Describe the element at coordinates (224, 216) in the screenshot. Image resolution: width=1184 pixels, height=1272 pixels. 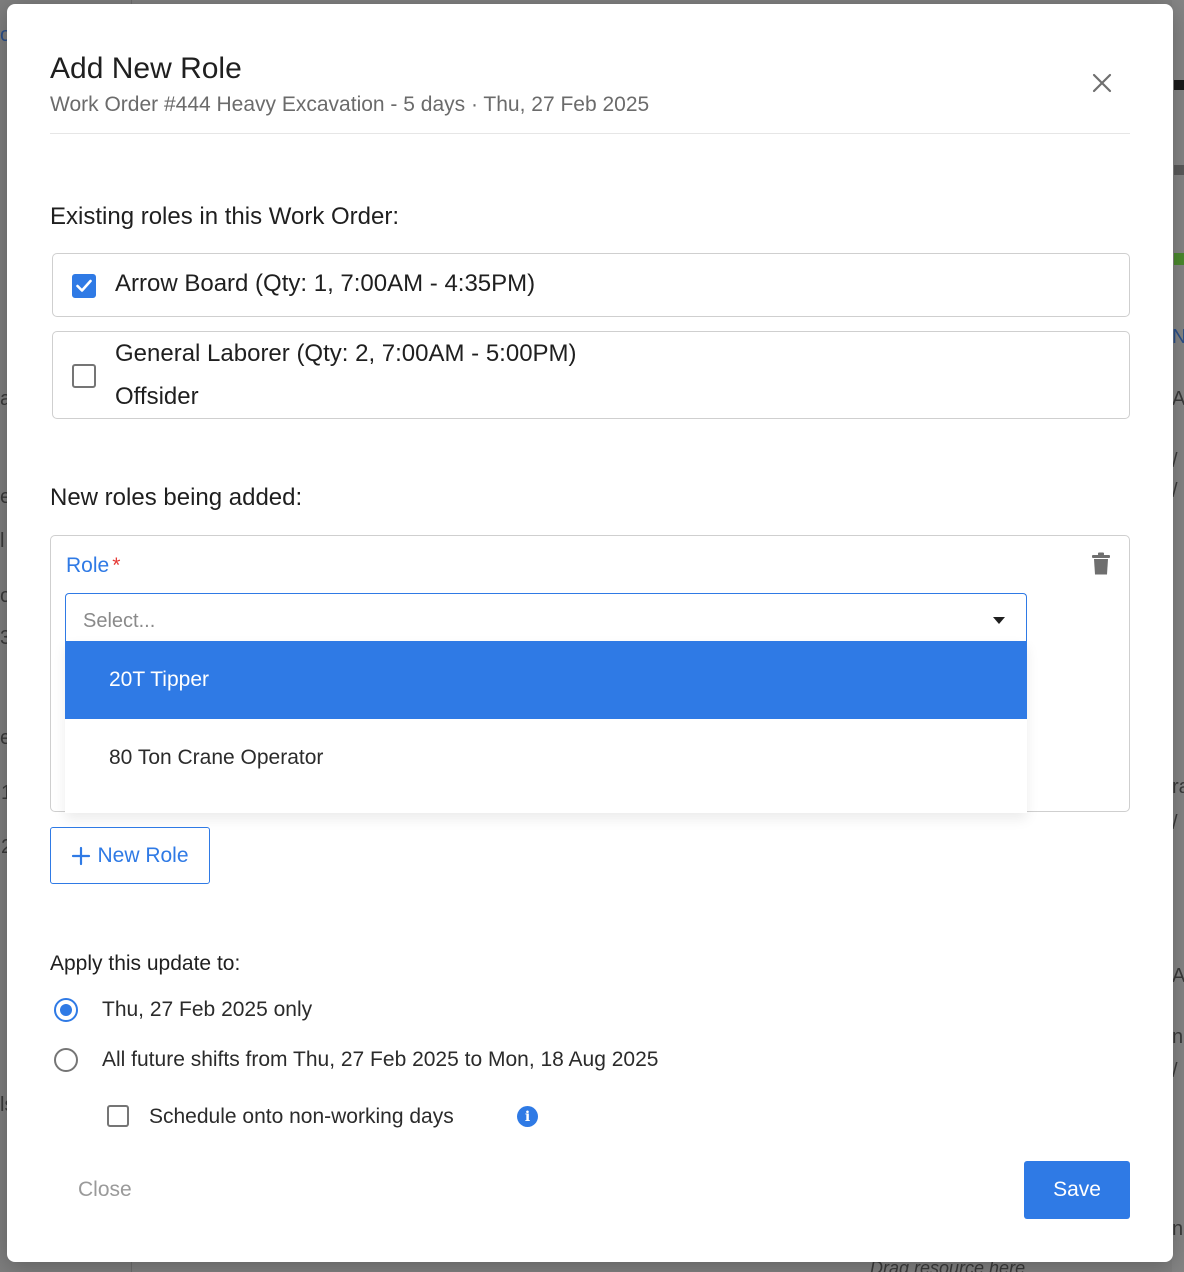
I see `existing-roles-heading: Existing roles in this Work Order:` at that location.